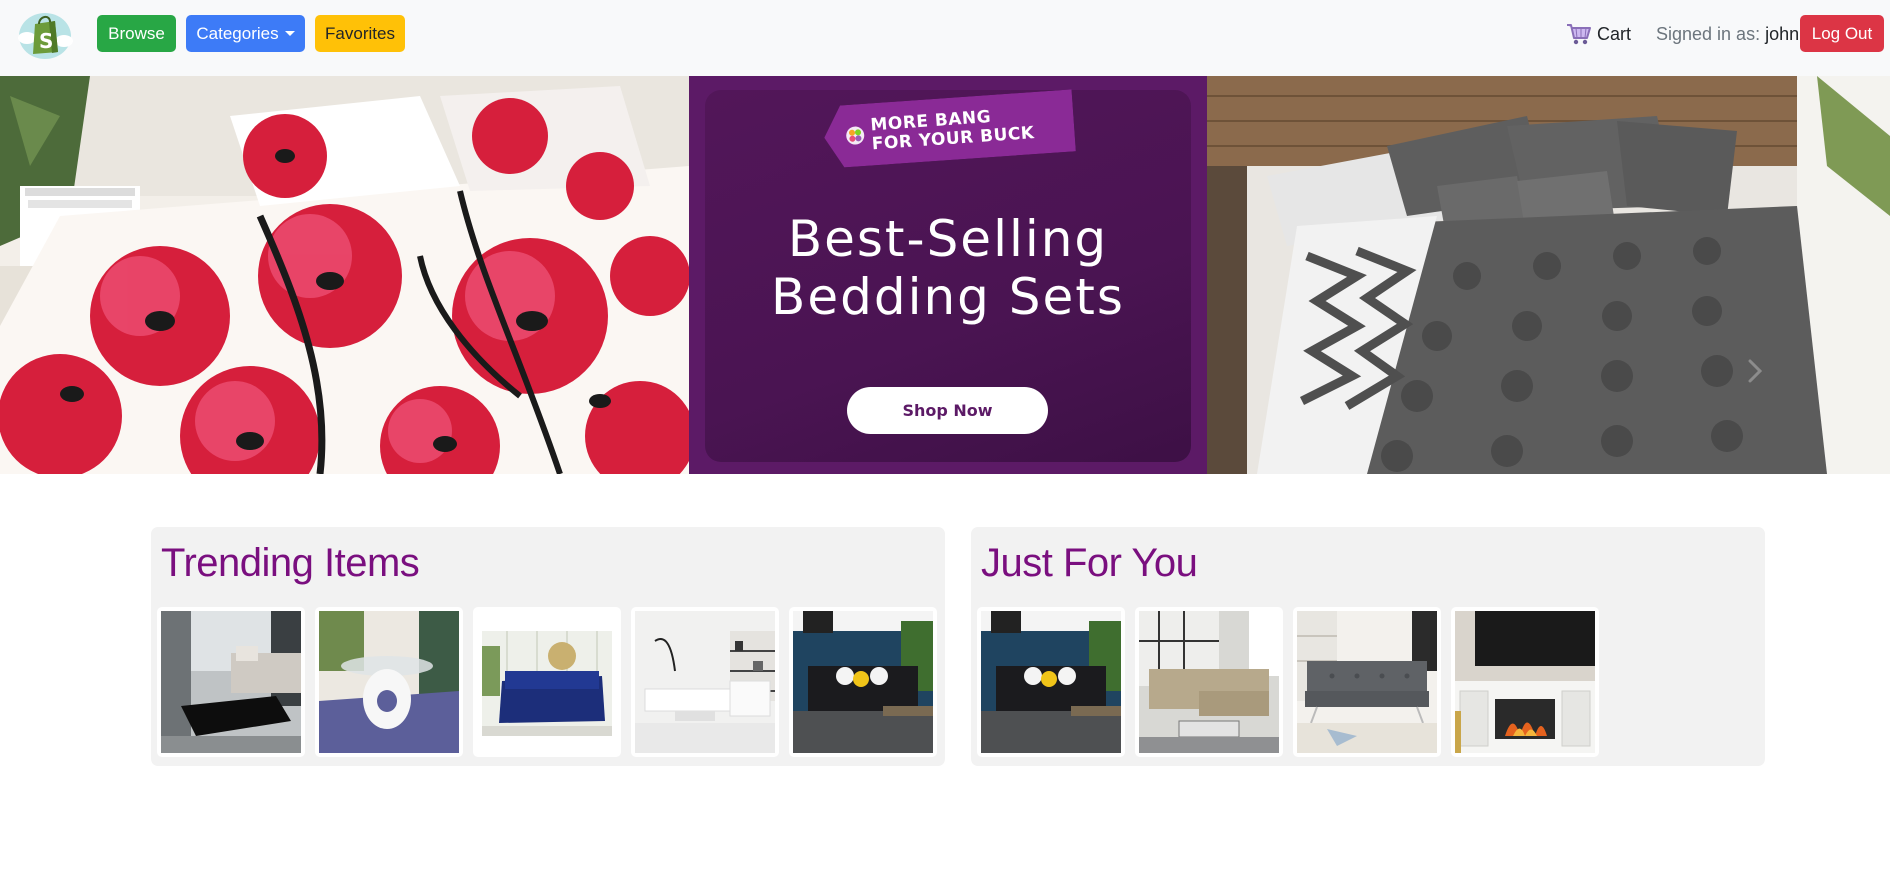 This screenshot has width=1890, height=887. I want to click on signed-in-prefix: Signed in as:, so click(1708, 34).